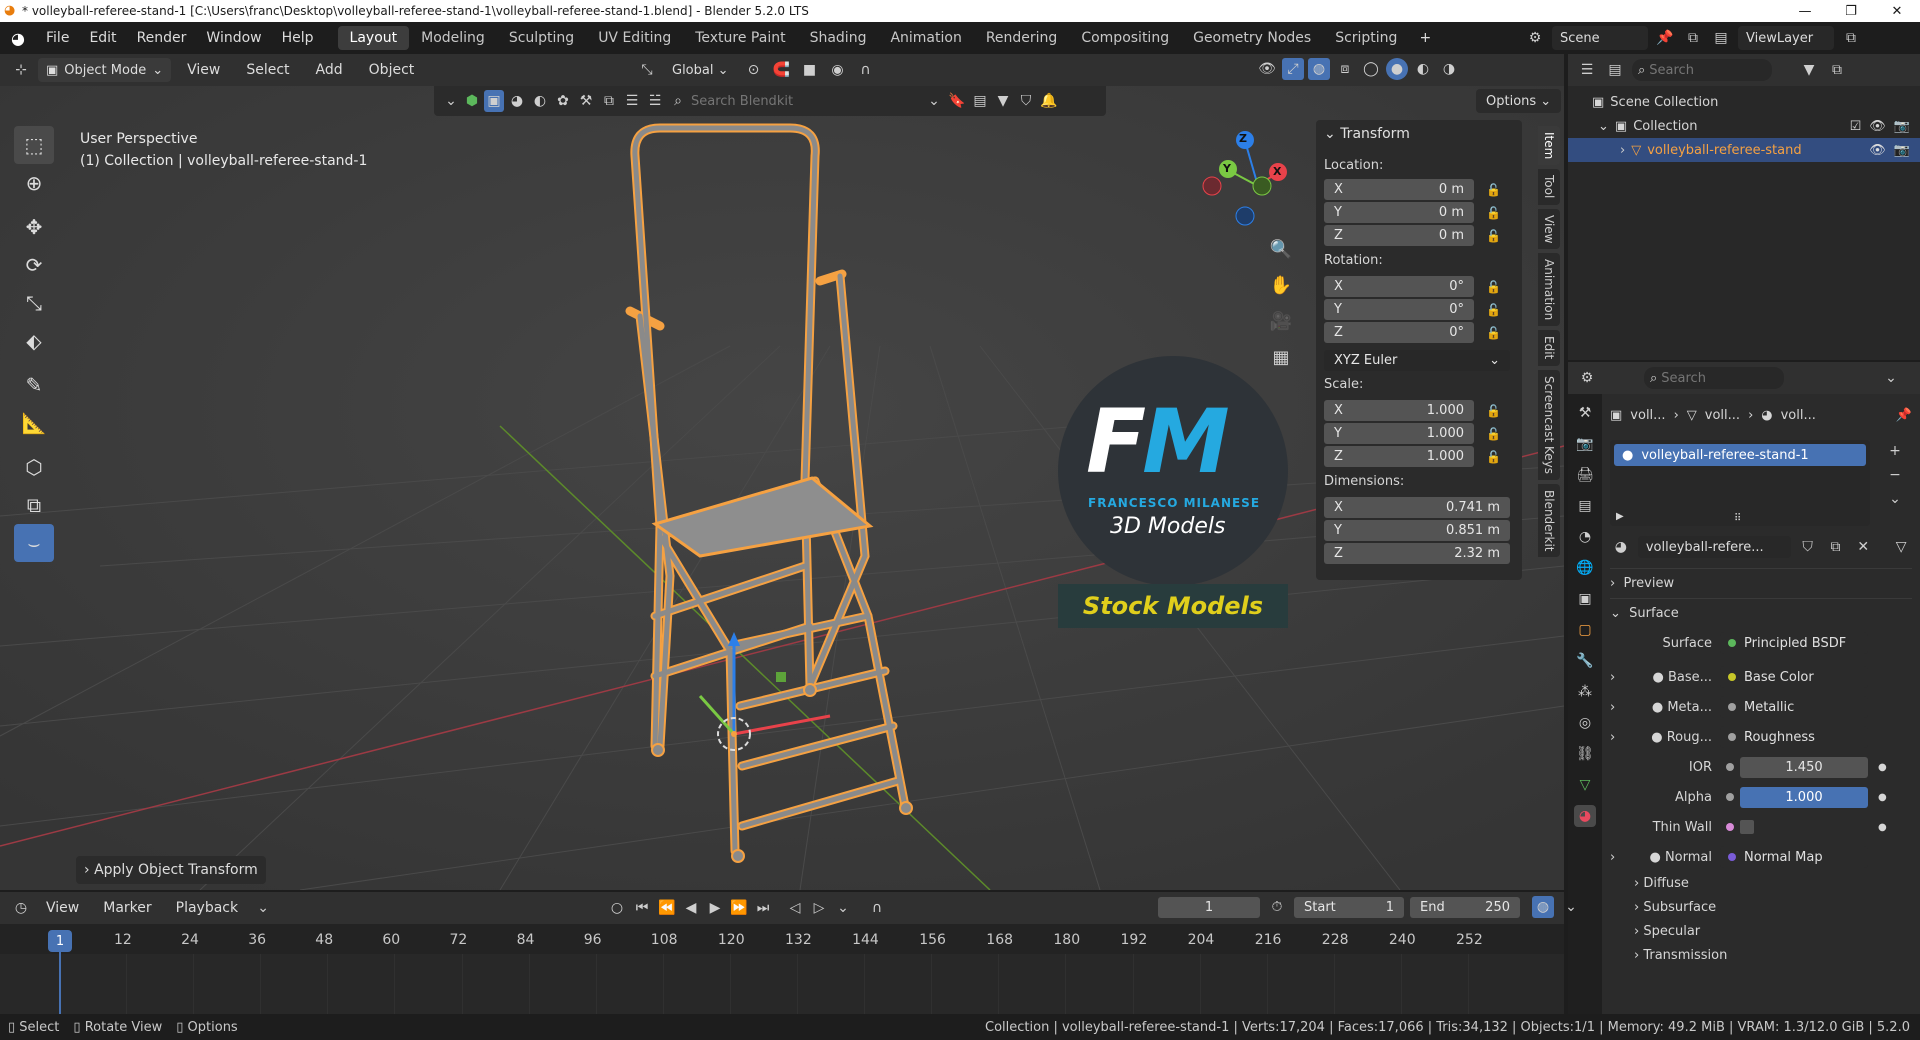 This screenshot has width=1920, height=1040. I want to click on viewport-menu-view: View, so click(203, 70).